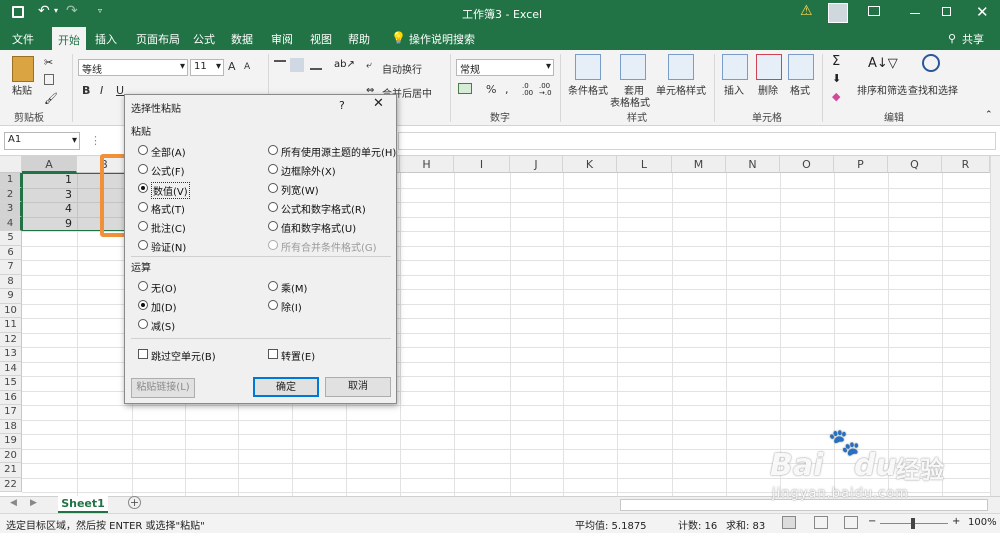 The width and height of the screenshot is (1000, 537). What do you see at coordinates (882, 89) in the screenshot?
I see `sort-filter-button: 排序和筛选` at bounding box center [882, 89].